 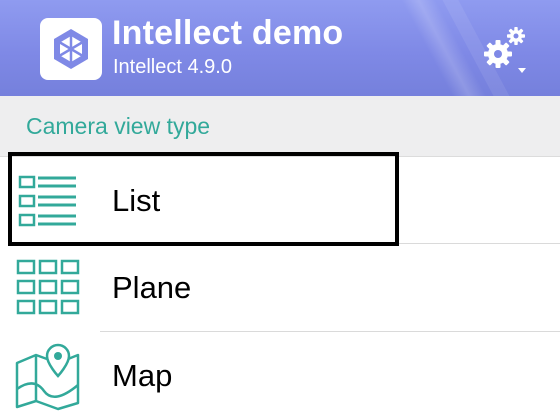 I want to click on section-title: Camera view type, so click(x=118, y=126).